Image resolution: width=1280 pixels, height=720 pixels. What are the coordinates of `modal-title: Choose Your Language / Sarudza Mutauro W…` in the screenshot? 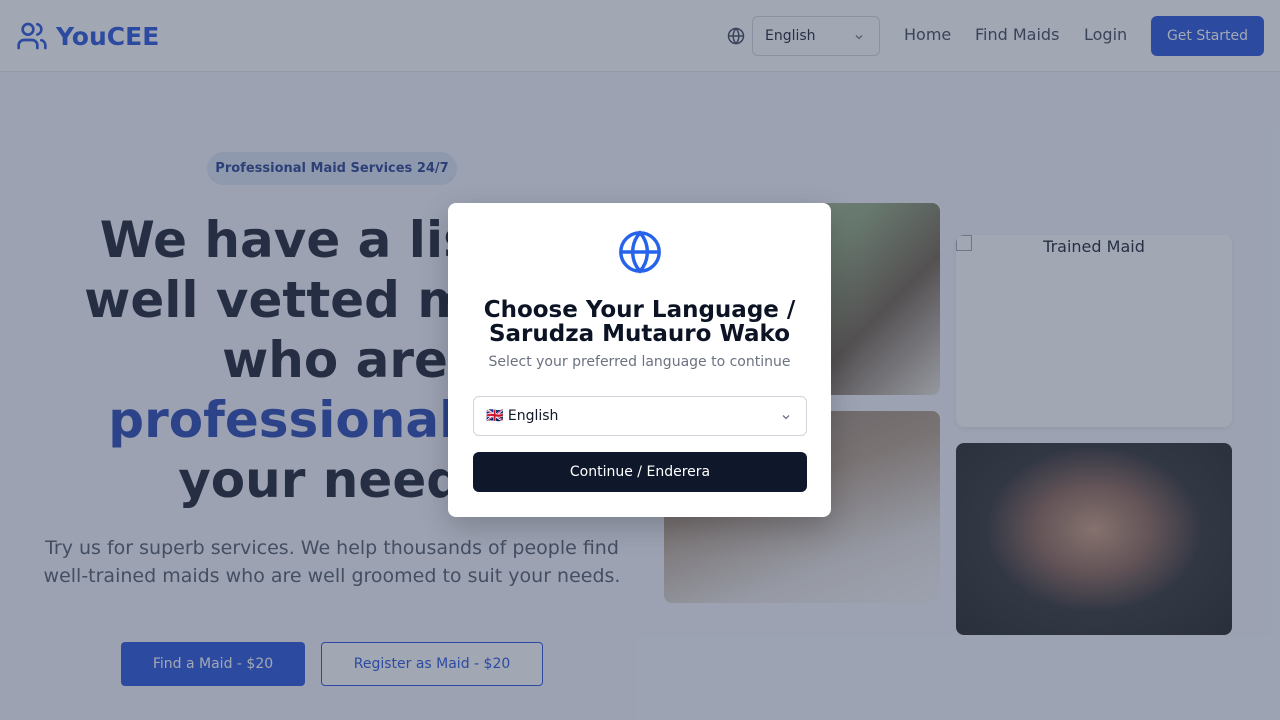 It's located at (639, 322).